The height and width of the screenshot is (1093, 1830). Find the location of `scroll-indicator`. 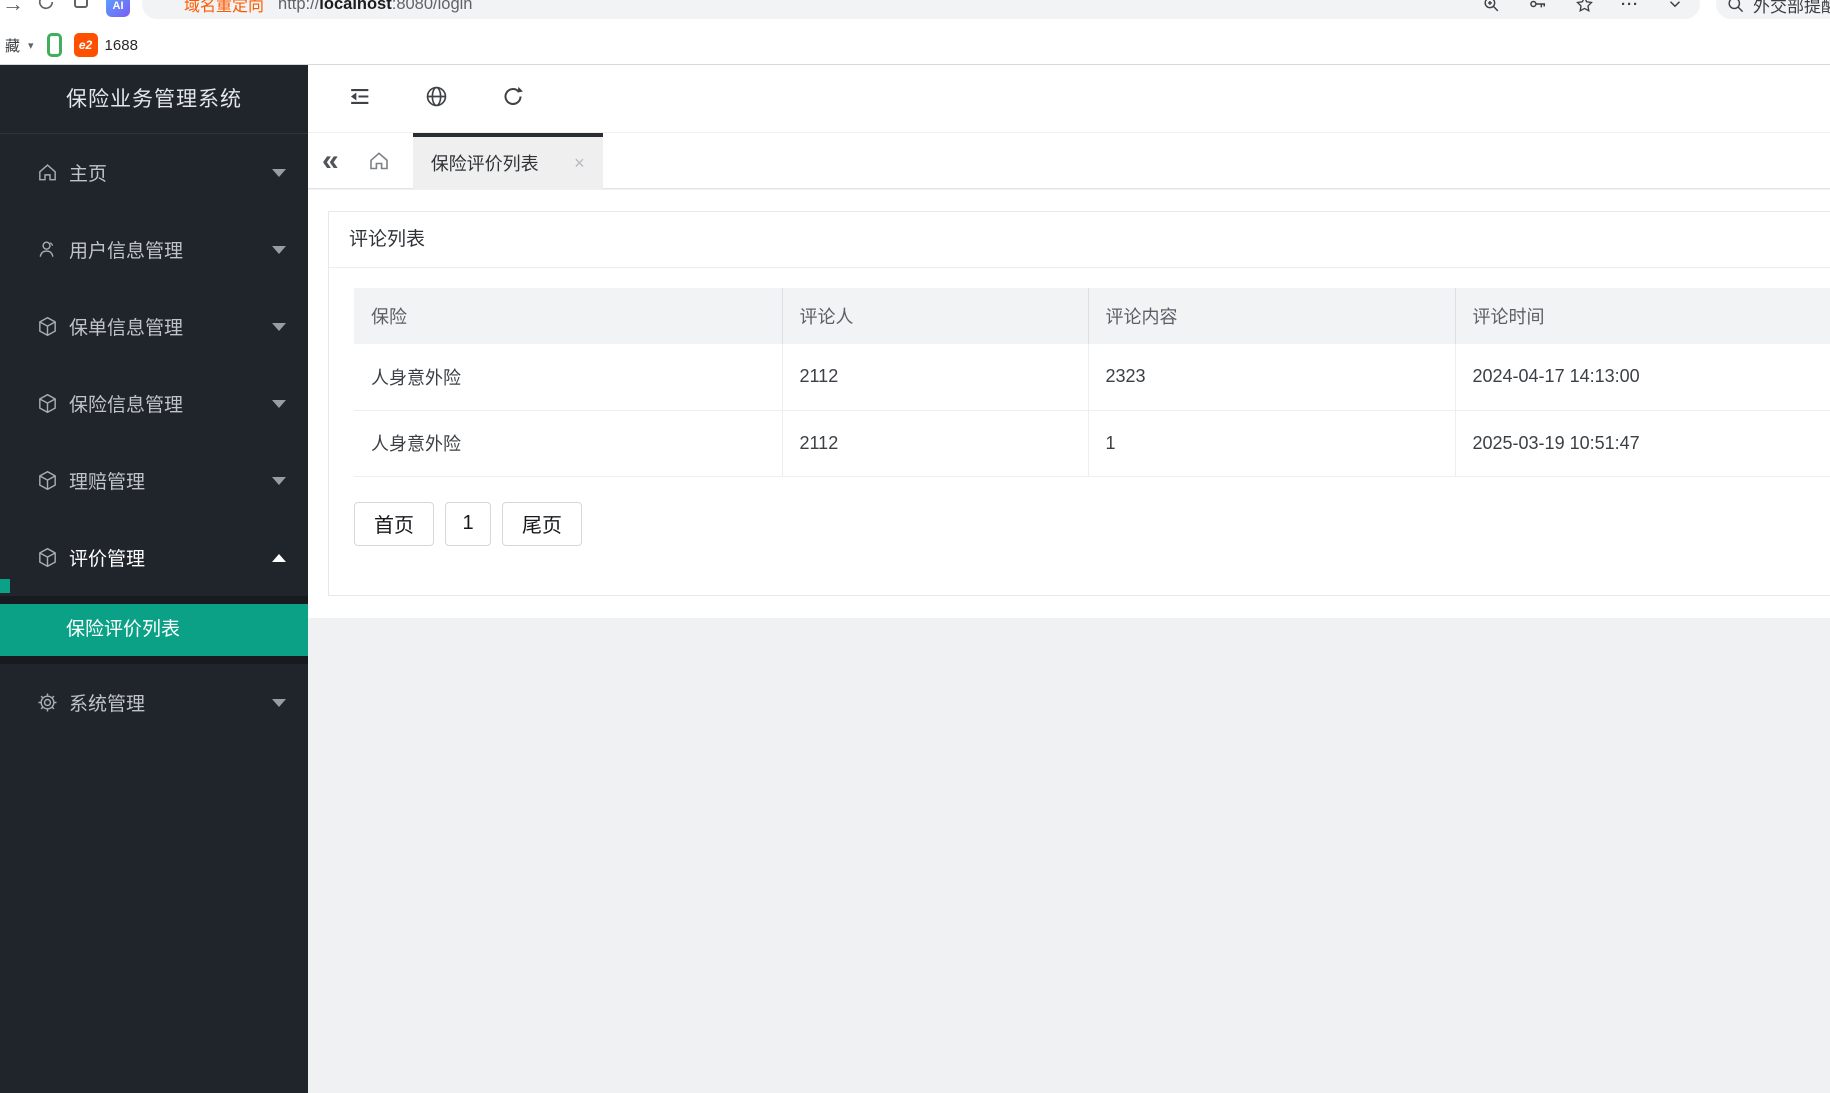

scroll-indicator is located at coordinates (5, 586).